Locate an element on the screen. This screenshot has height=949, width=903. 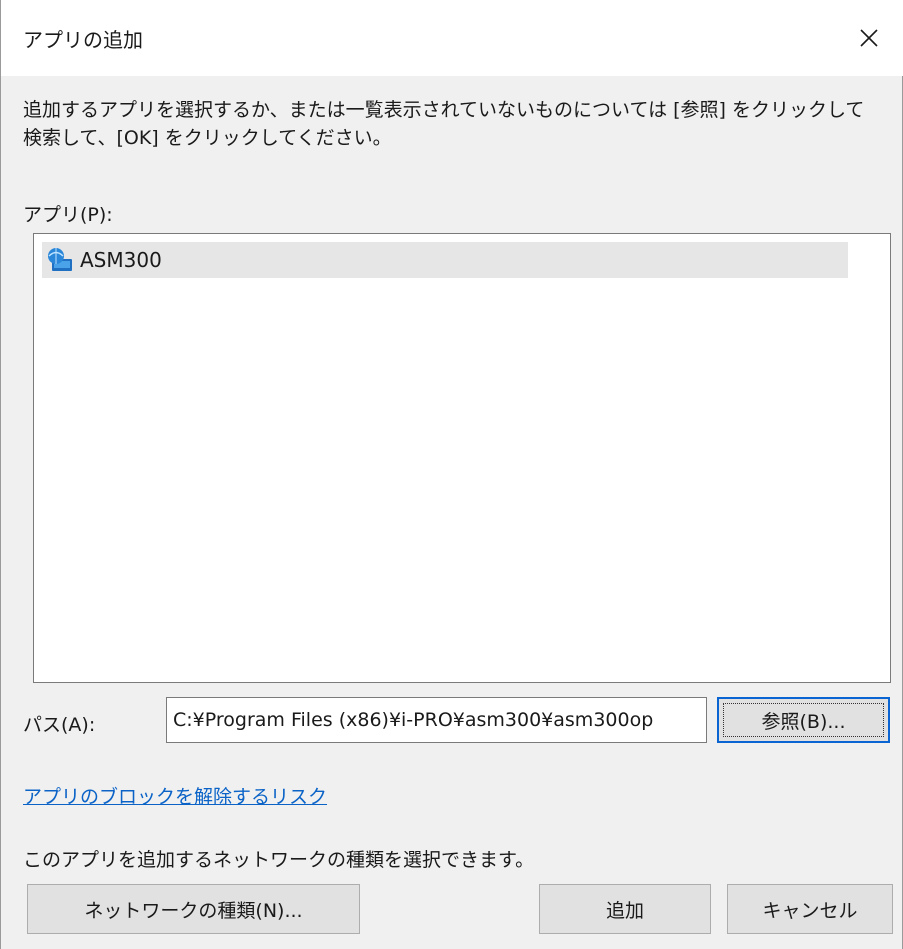
path-input is located at coordinates (436, 720).